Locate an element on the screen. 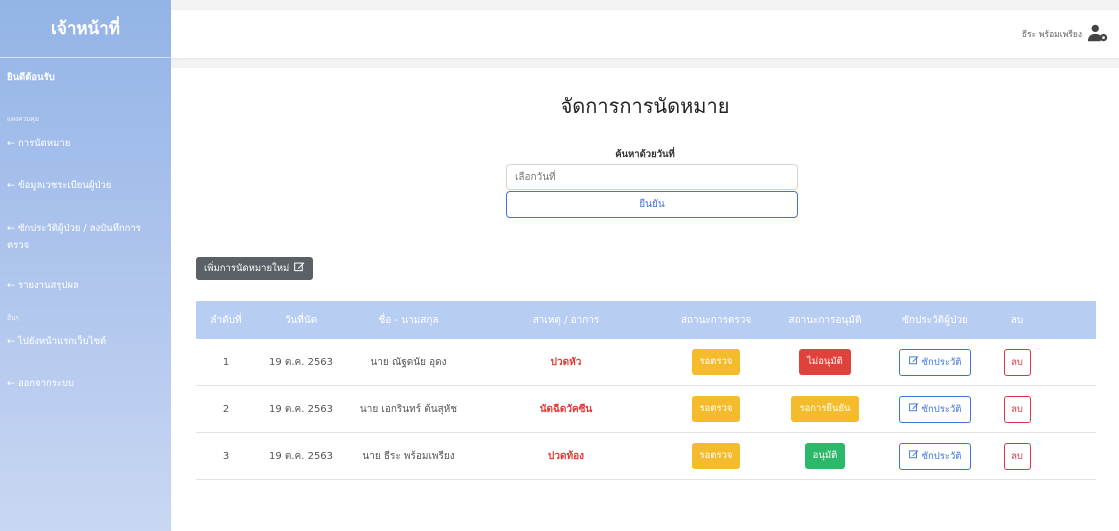 This screenshot has width=1119, height=531. sidebar-item-logout: ← ออกจากระบบ is located at coordinates (40, 384).